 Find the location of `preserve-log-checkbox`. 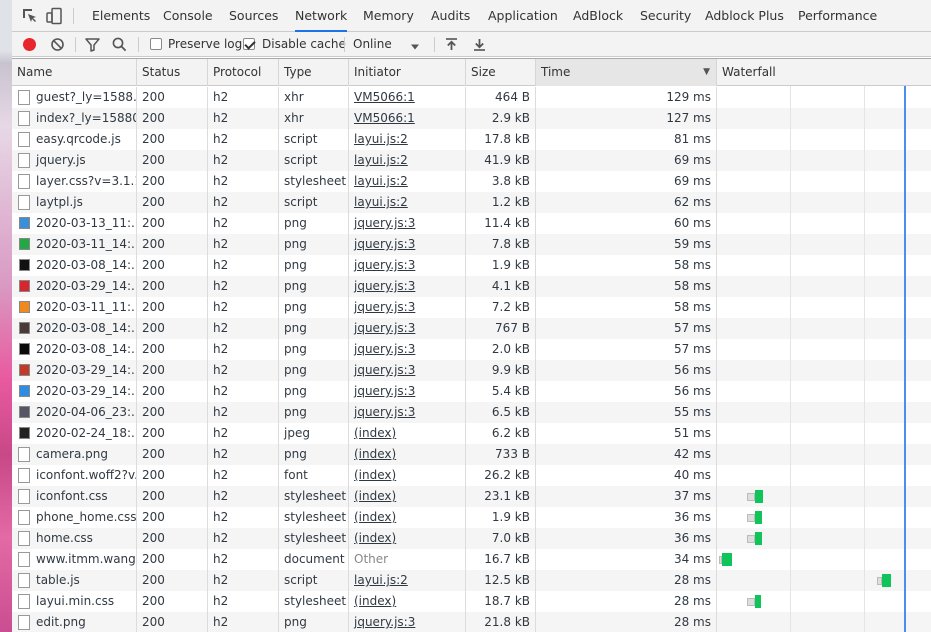

preserve-log-checkbox is located at coordinates (156, 44).